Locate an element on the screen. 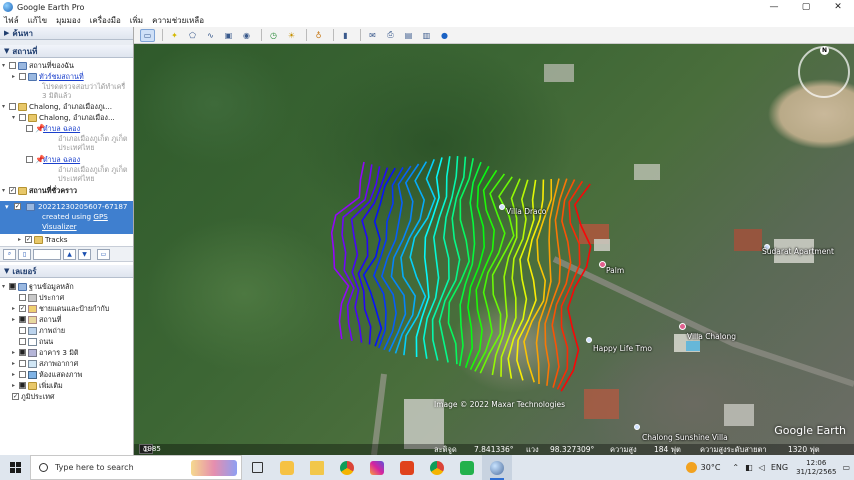 The width and height of the screenshot is (854, 480). menu-file: ไฟล์ is located at coordinates (11, 20).